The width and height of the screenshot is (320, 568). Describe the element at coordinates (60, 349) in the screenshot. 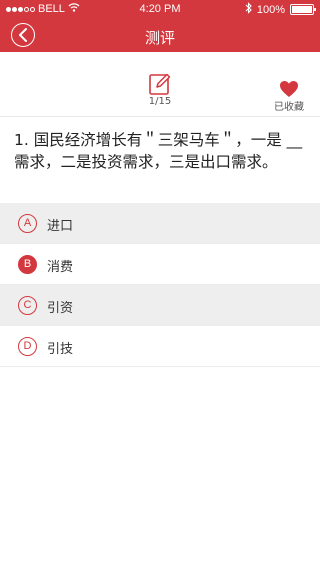

I see `option-text: 引技` at that location.